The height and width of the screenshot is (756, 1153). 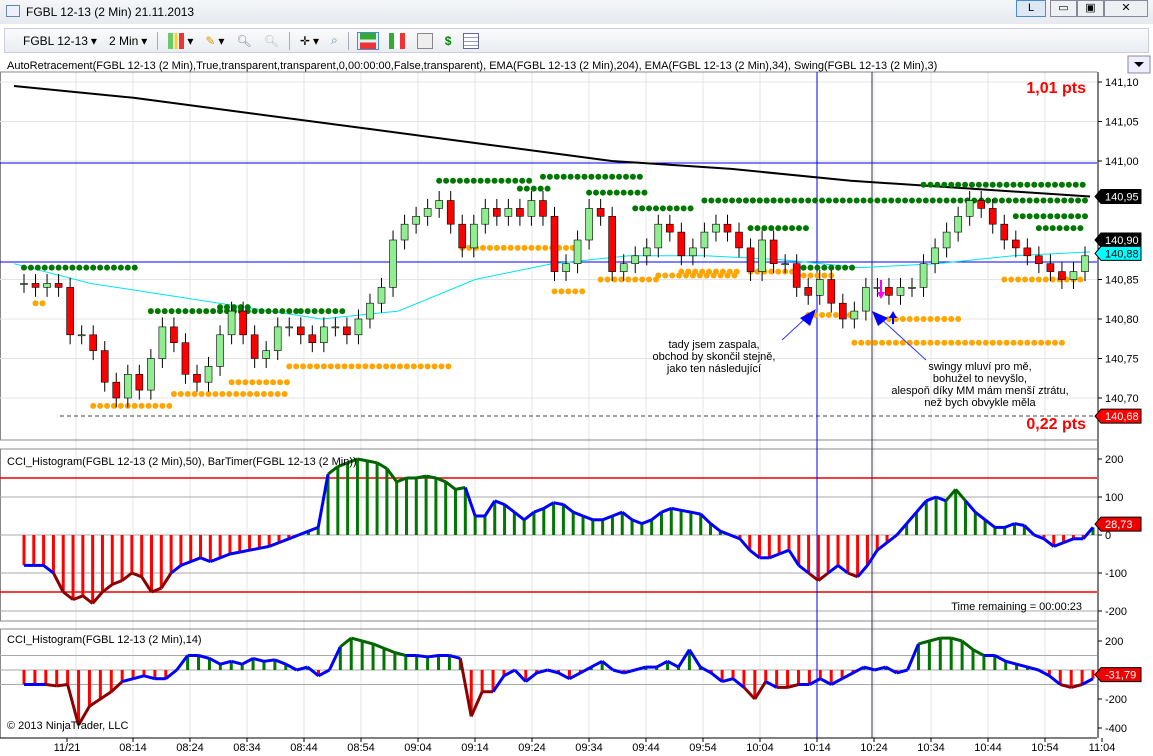 What do you see at coordinates (1126, 8) in the screenshot?
I see `close-button: ✕` at bounding box center [1126, 8].